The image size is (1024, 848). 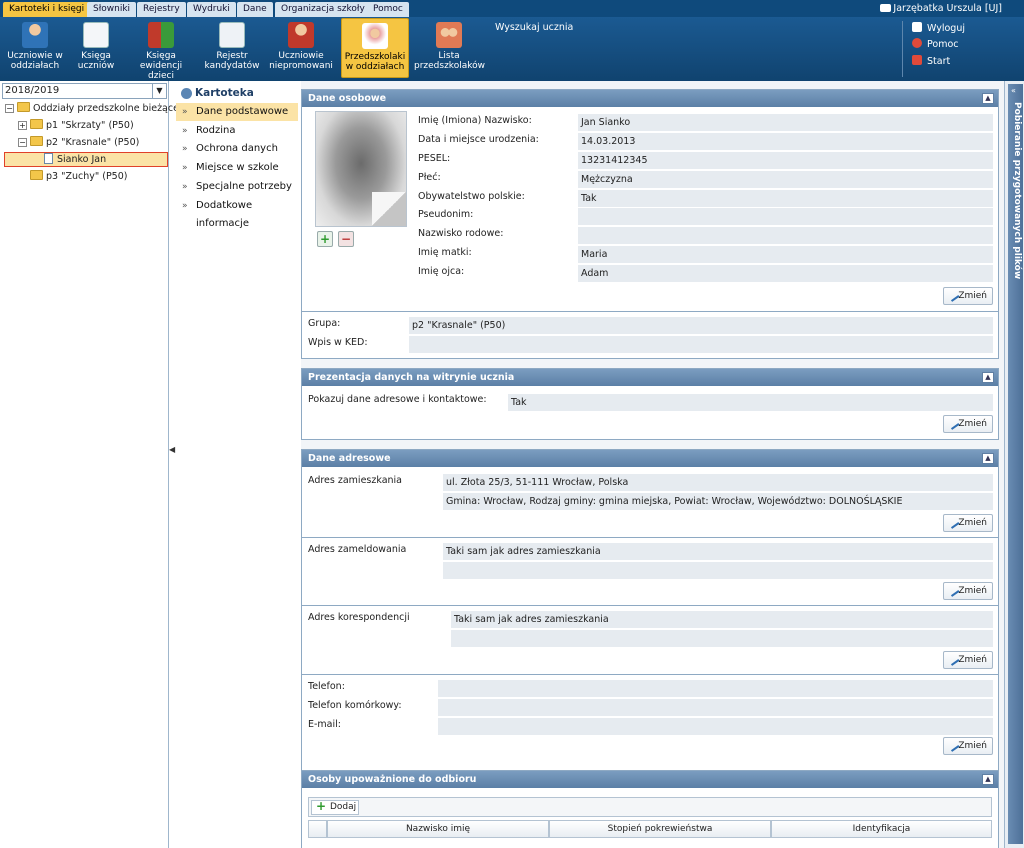 I want to click on message-icon, so click(x=885, y=8).